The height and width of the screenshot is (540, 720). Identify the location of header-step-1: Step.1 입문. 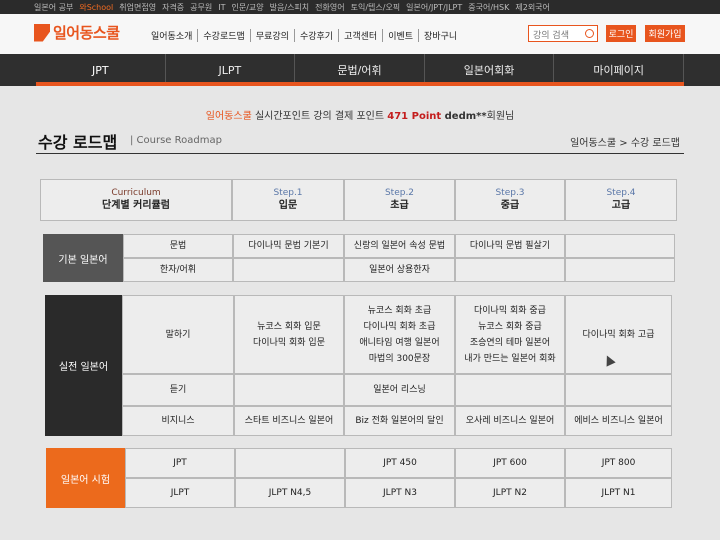
(288, 200).